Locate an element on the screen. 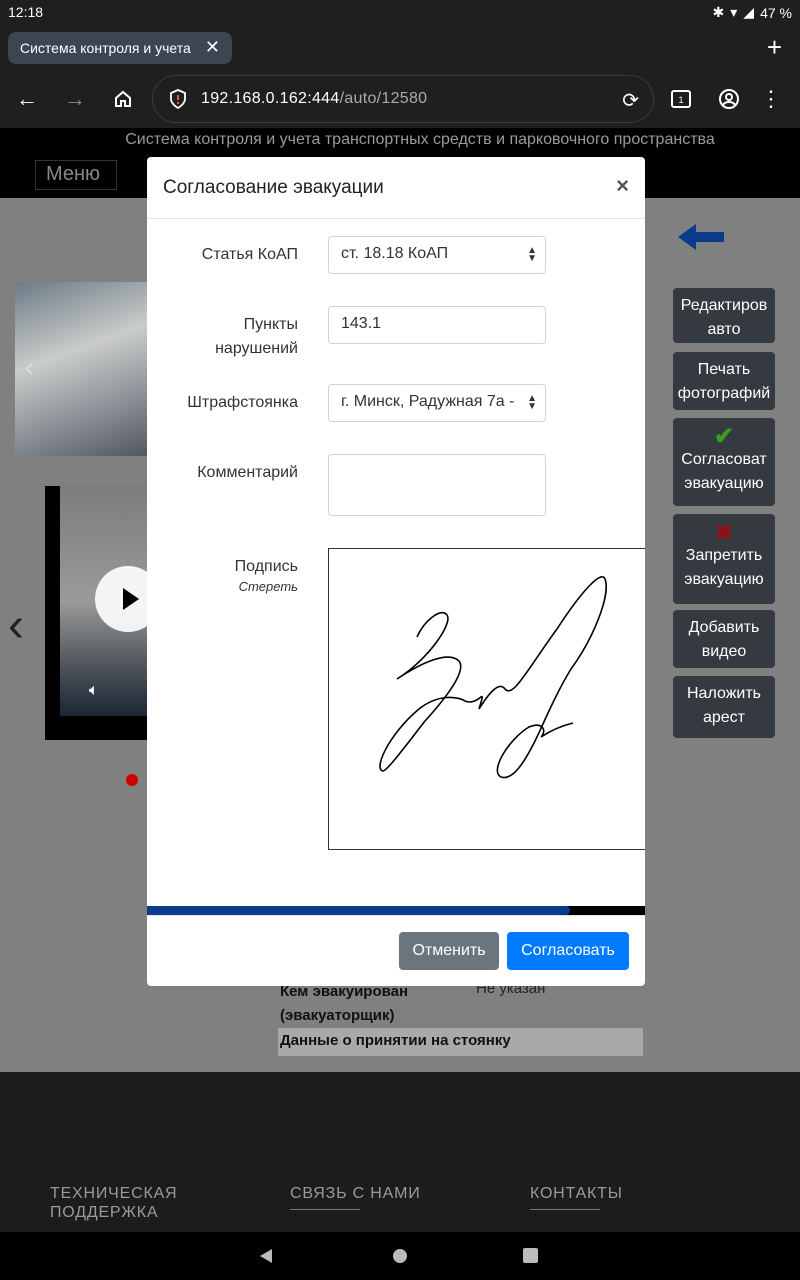 Image resolution: width=800 pixels, height=1280 pixels. modal-footer: Отменить Согласовать is located at coordinates (396, 950).